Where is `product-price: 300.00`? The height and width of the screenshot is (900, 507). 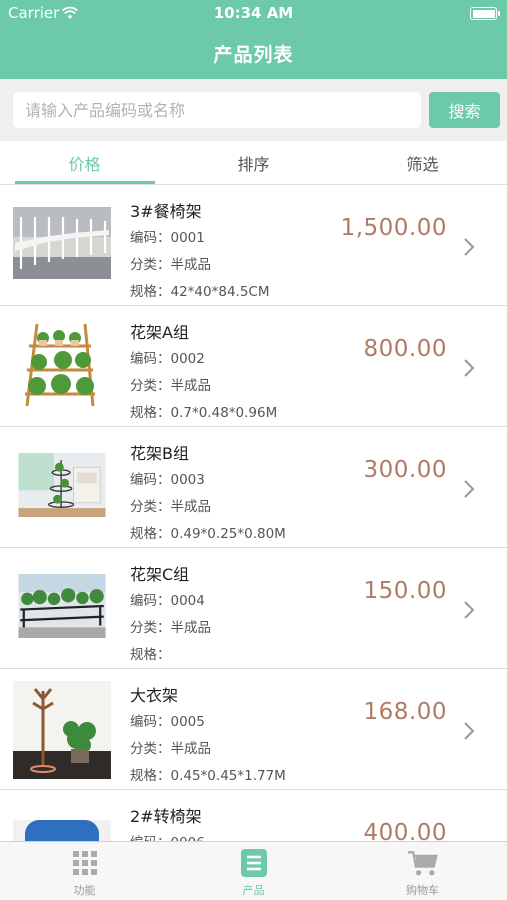 product-price: 300.00 is located at coordinates (405, 470).